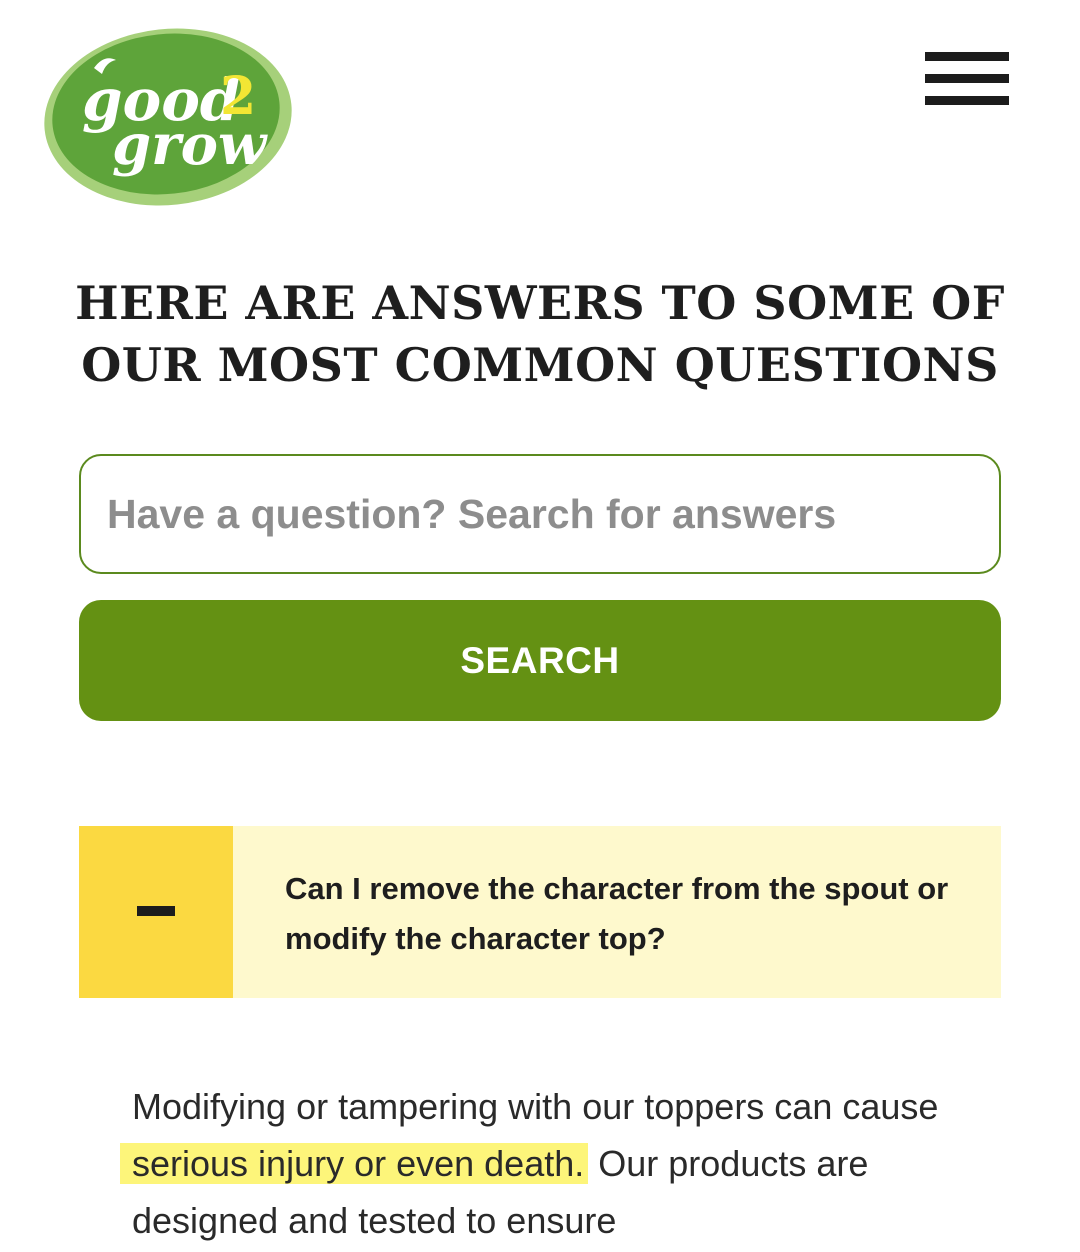 The image size is (1080, 1252). Describe the element at coordinates (190, 145) in the screenshot. I see `logo-word-grow: grow` at that location.